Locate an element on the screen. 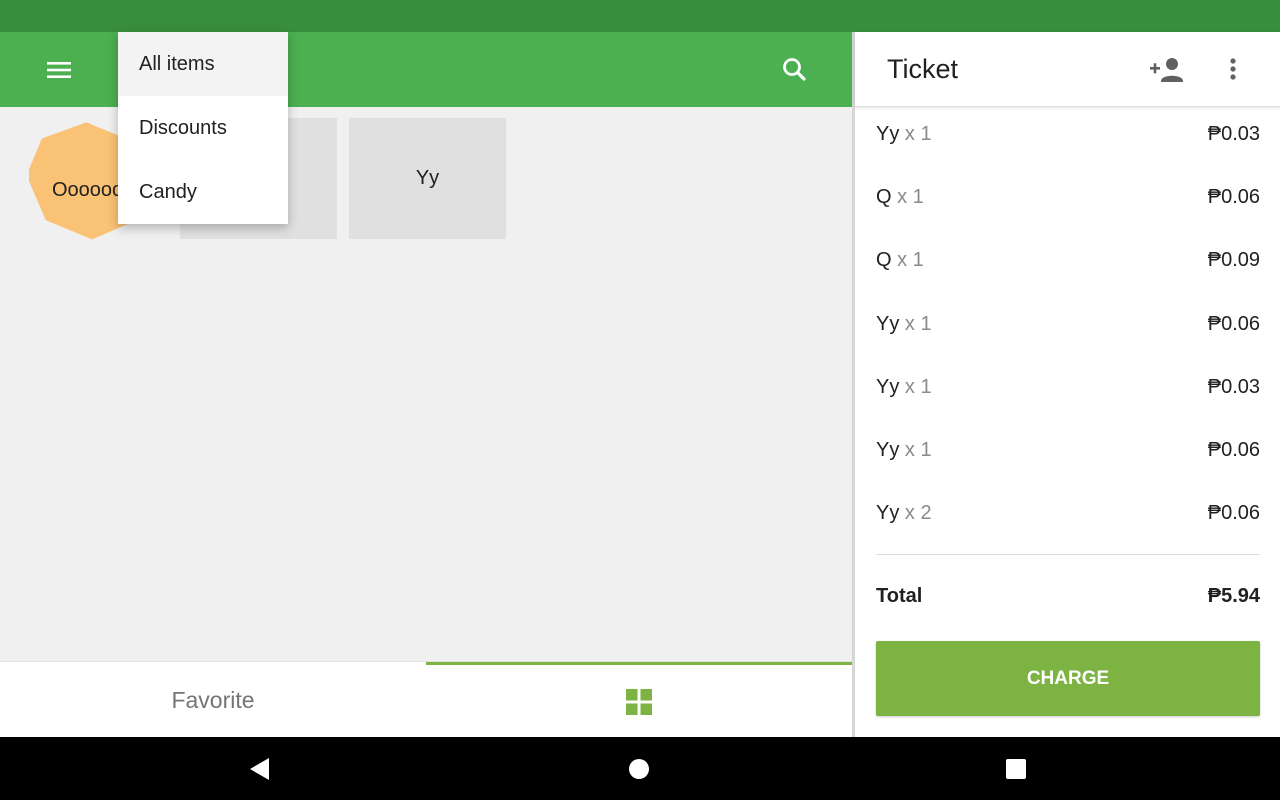  recents-square-icon is located at coordinates (1016, 769).